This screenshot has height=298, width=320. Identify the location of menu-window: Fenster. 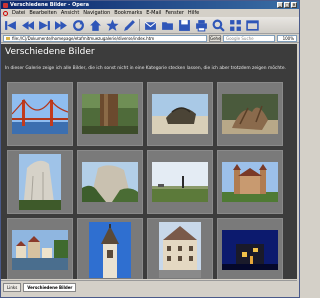
(174, 13).